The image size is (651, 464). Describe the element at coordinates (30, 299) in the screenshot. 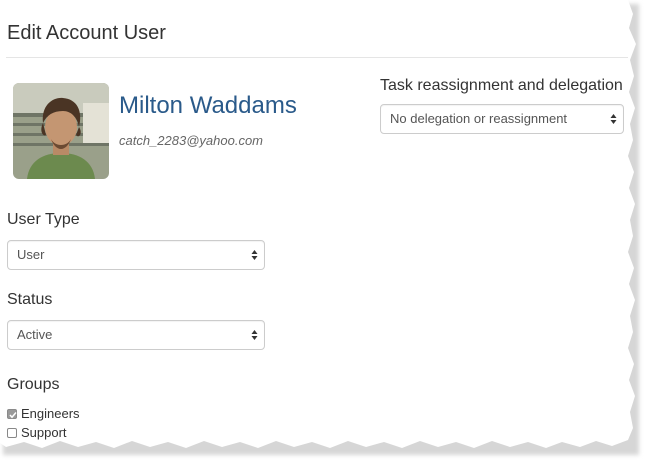

I see `status-label: Status` at that location.